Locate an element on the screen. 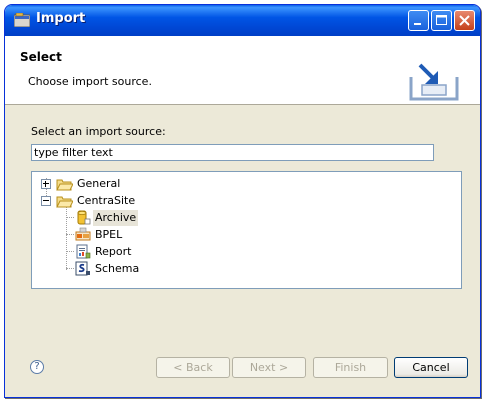 Image resolution: width=496 pixels, height=405 pixels. tree-item-general: General is located at coordinates (132, 184).